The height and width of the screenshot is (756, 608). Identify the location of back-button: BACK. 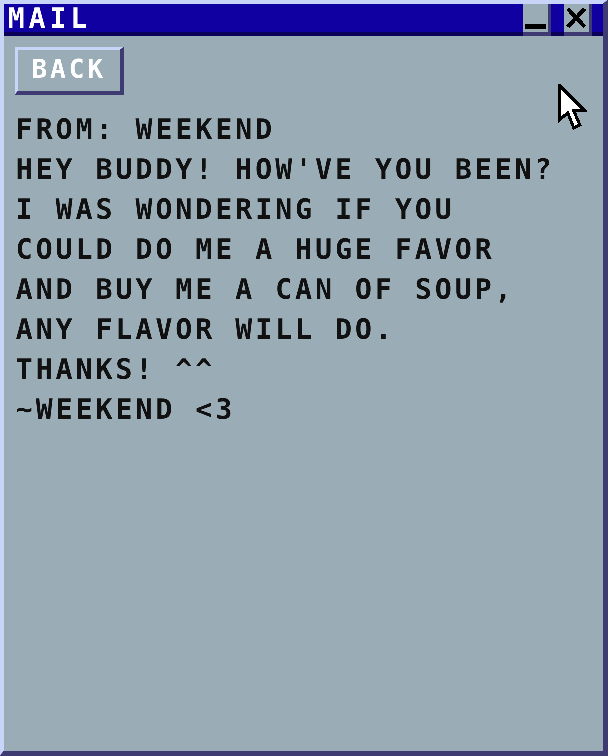
(69, 71).